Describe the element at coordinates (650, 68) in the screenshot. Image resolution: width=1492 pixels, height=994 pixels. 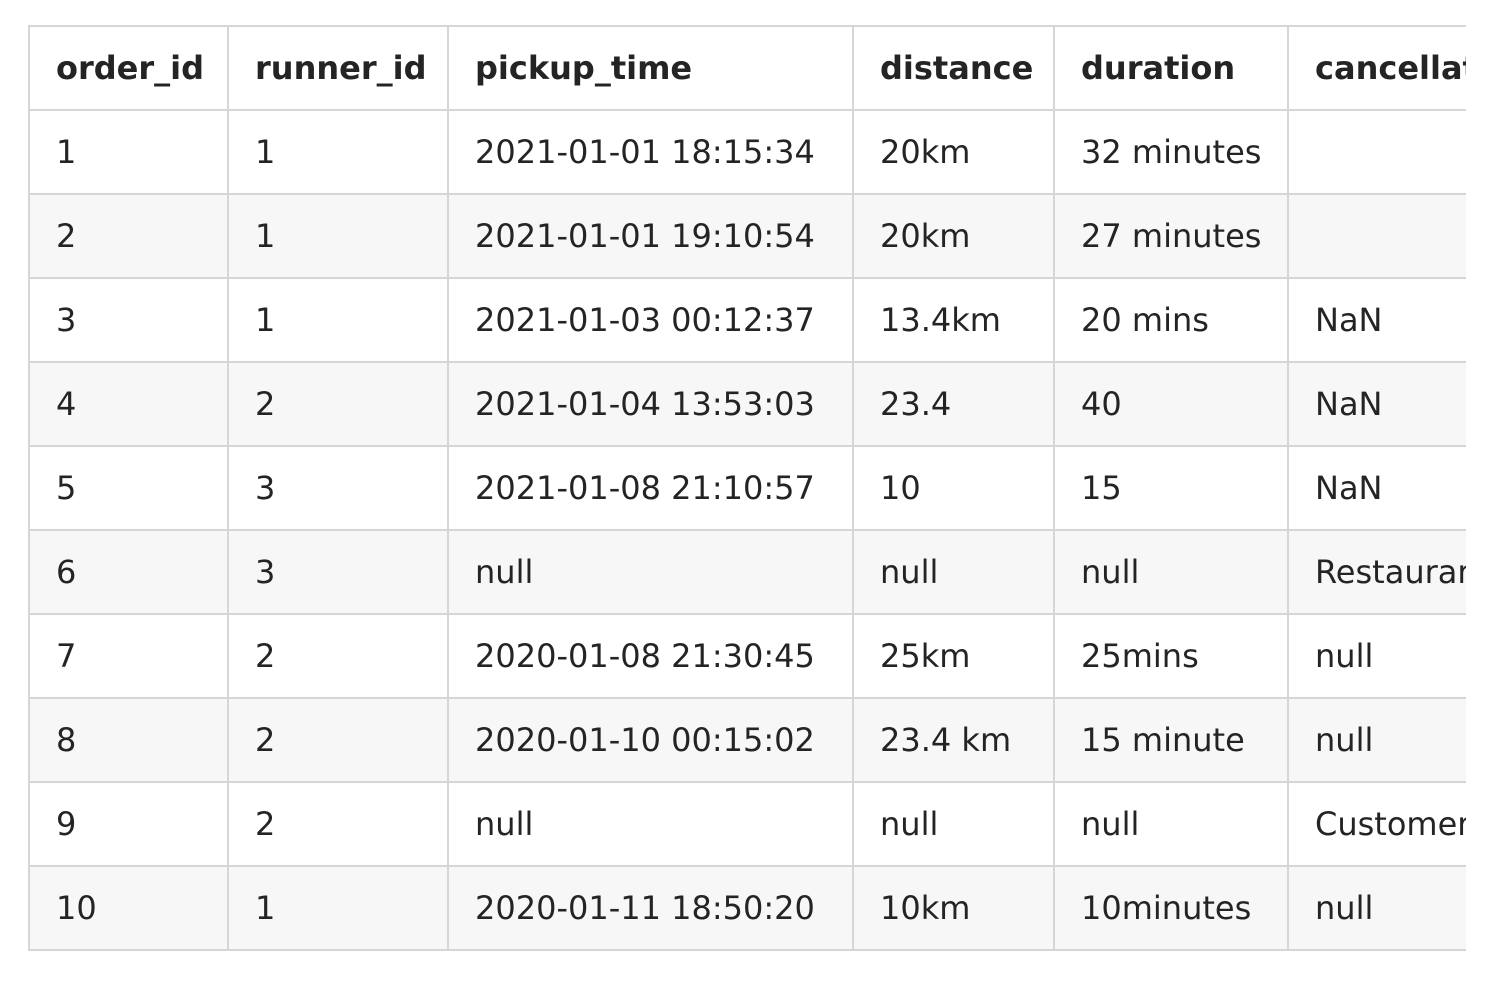
I see `header-pickup-time: pickup_time` at that location.